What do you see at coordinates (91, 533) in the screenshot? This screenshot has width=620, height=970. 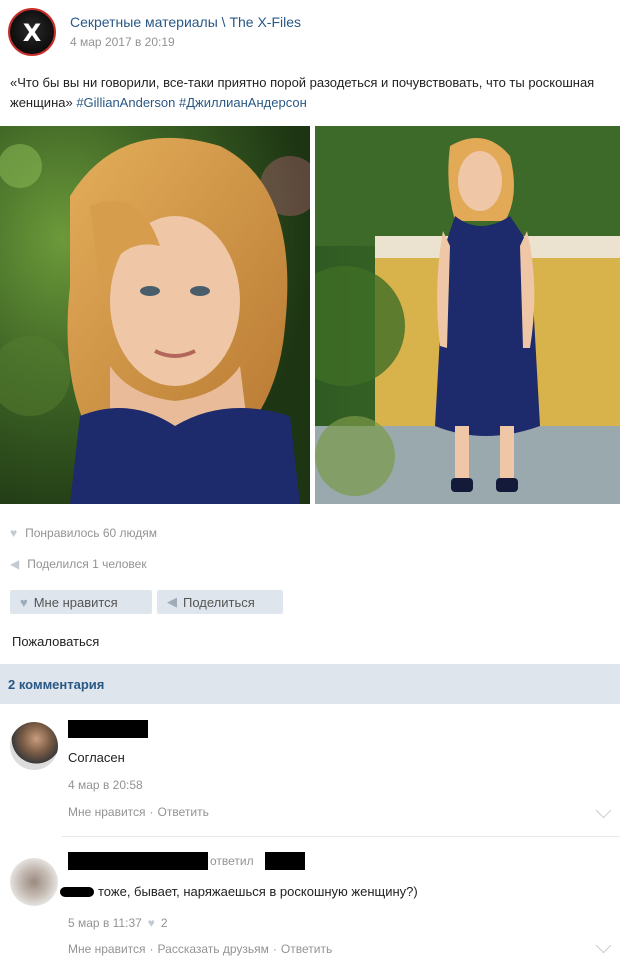 I see `likes-count-text: Понравилось 60 людям` at bounding box center [91, 533].